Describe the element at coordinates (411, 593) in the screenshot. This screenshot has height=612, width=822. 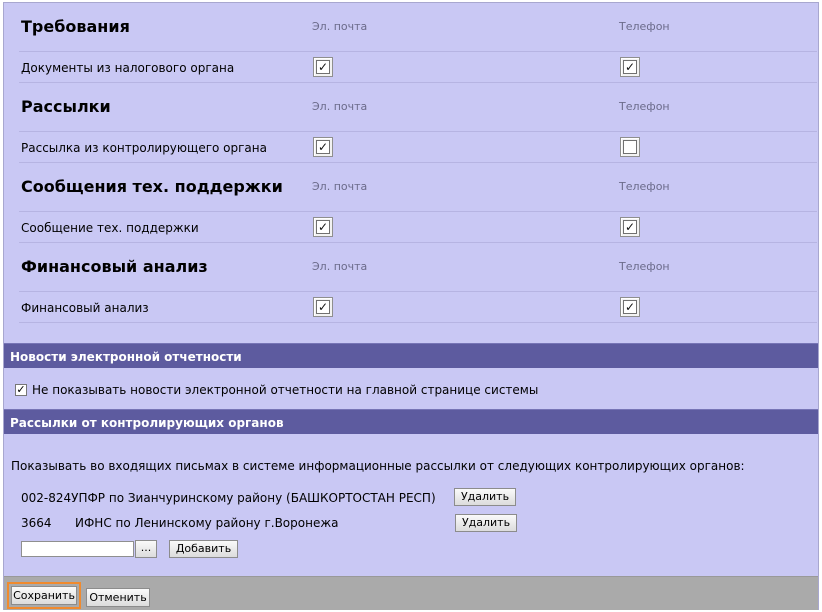
I see `footer-bar: Сохранить Отменить` at that location.